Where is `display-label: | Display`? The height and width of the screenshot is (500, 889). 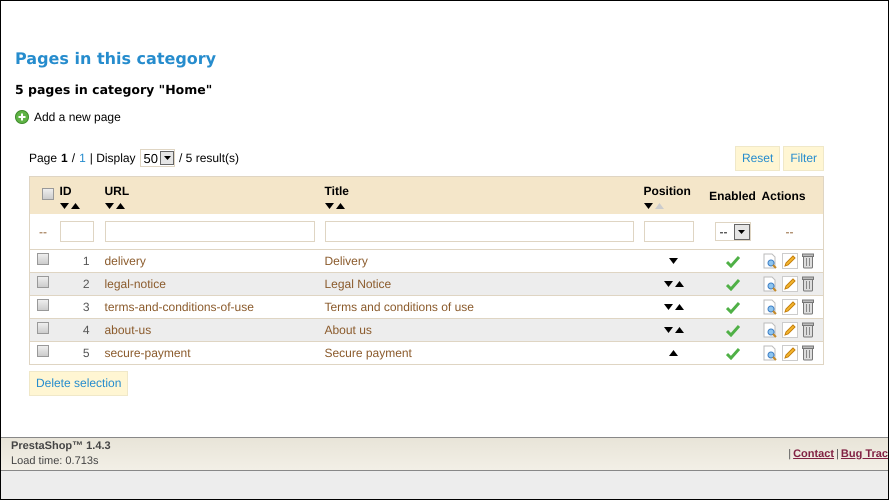
display-label: | Display is located at coordinates (113, 159).